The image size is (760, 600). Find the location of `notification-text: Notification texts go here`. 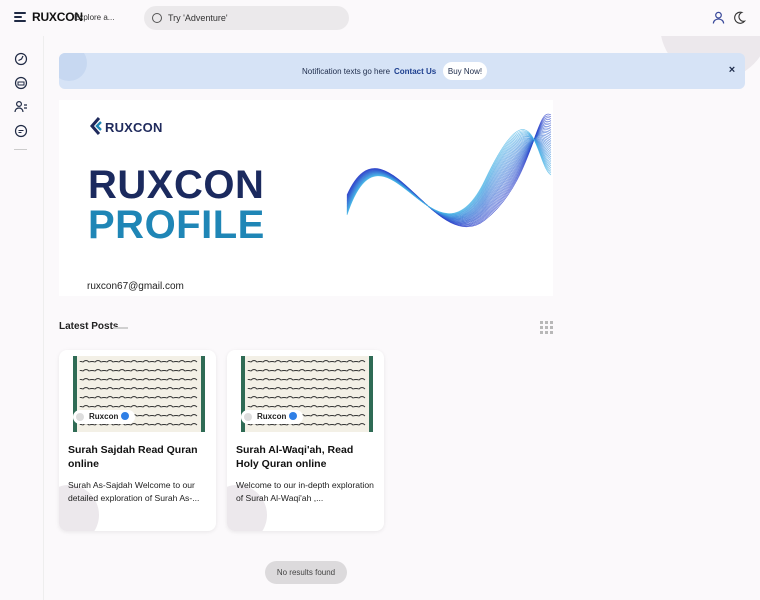

notification-text: Notification texts go here is located at coordinates (346, 71).